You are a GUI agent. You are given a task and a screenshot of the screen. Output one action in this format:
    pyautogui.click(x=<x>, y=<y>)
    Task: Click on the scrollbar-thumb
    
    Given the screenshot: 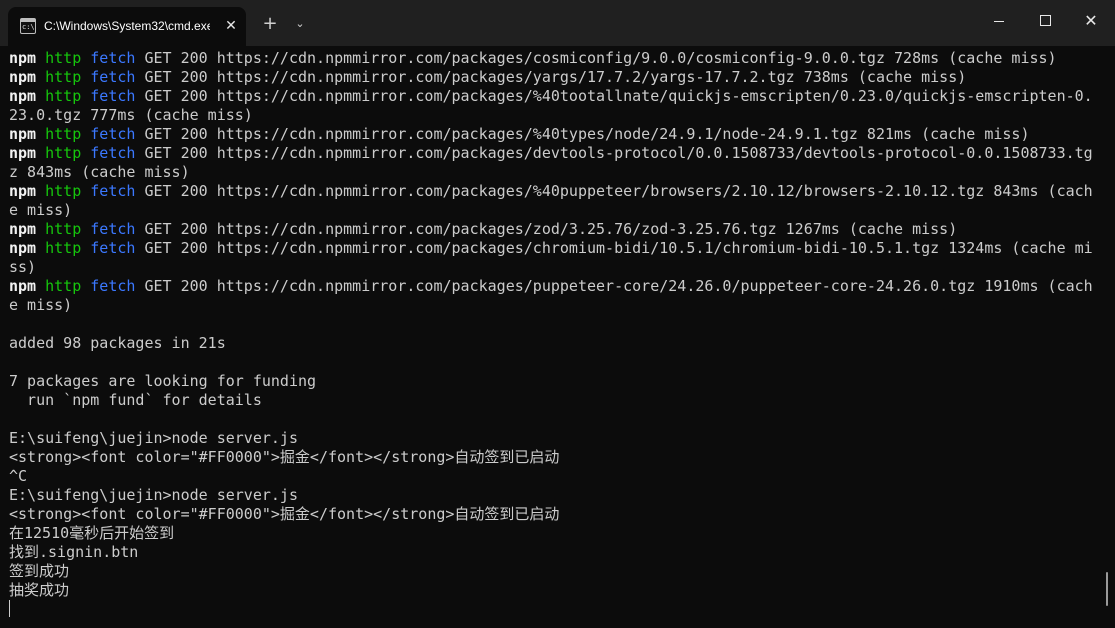 What is the action you would take?
    pyautogui.click(x=1107, y=589)
    